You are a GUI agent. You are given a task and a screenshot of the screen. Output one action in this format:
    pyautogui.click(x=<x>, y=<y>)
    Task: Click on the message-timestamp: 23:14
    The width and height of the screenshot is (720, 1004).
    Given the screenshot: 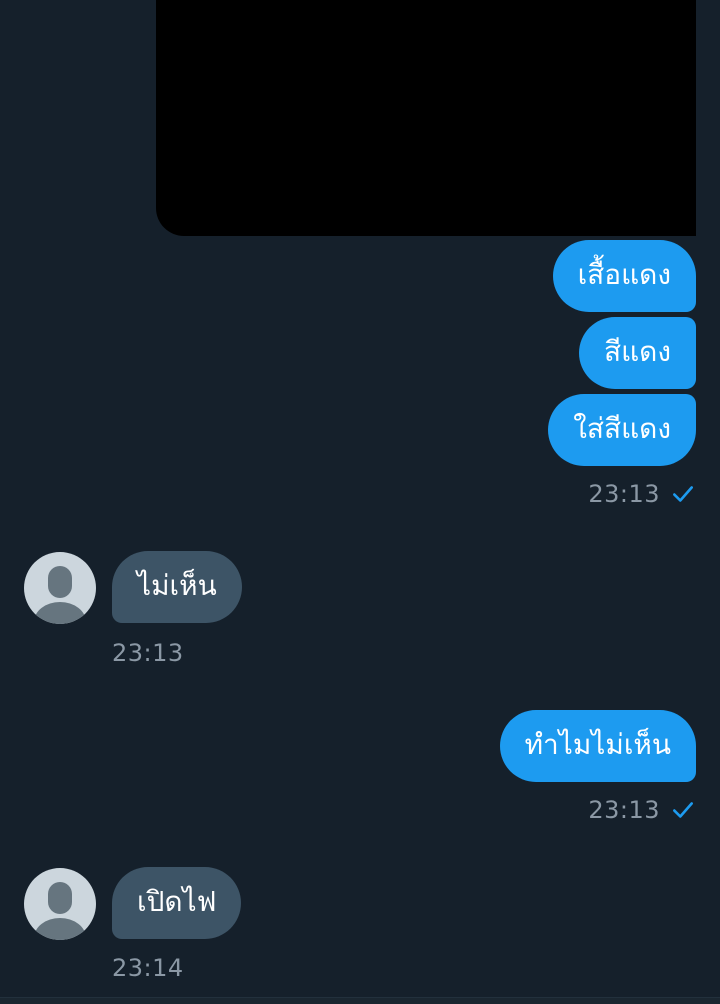 What is the action you would take?
    pyautogui.click(x=148, y=968)
    